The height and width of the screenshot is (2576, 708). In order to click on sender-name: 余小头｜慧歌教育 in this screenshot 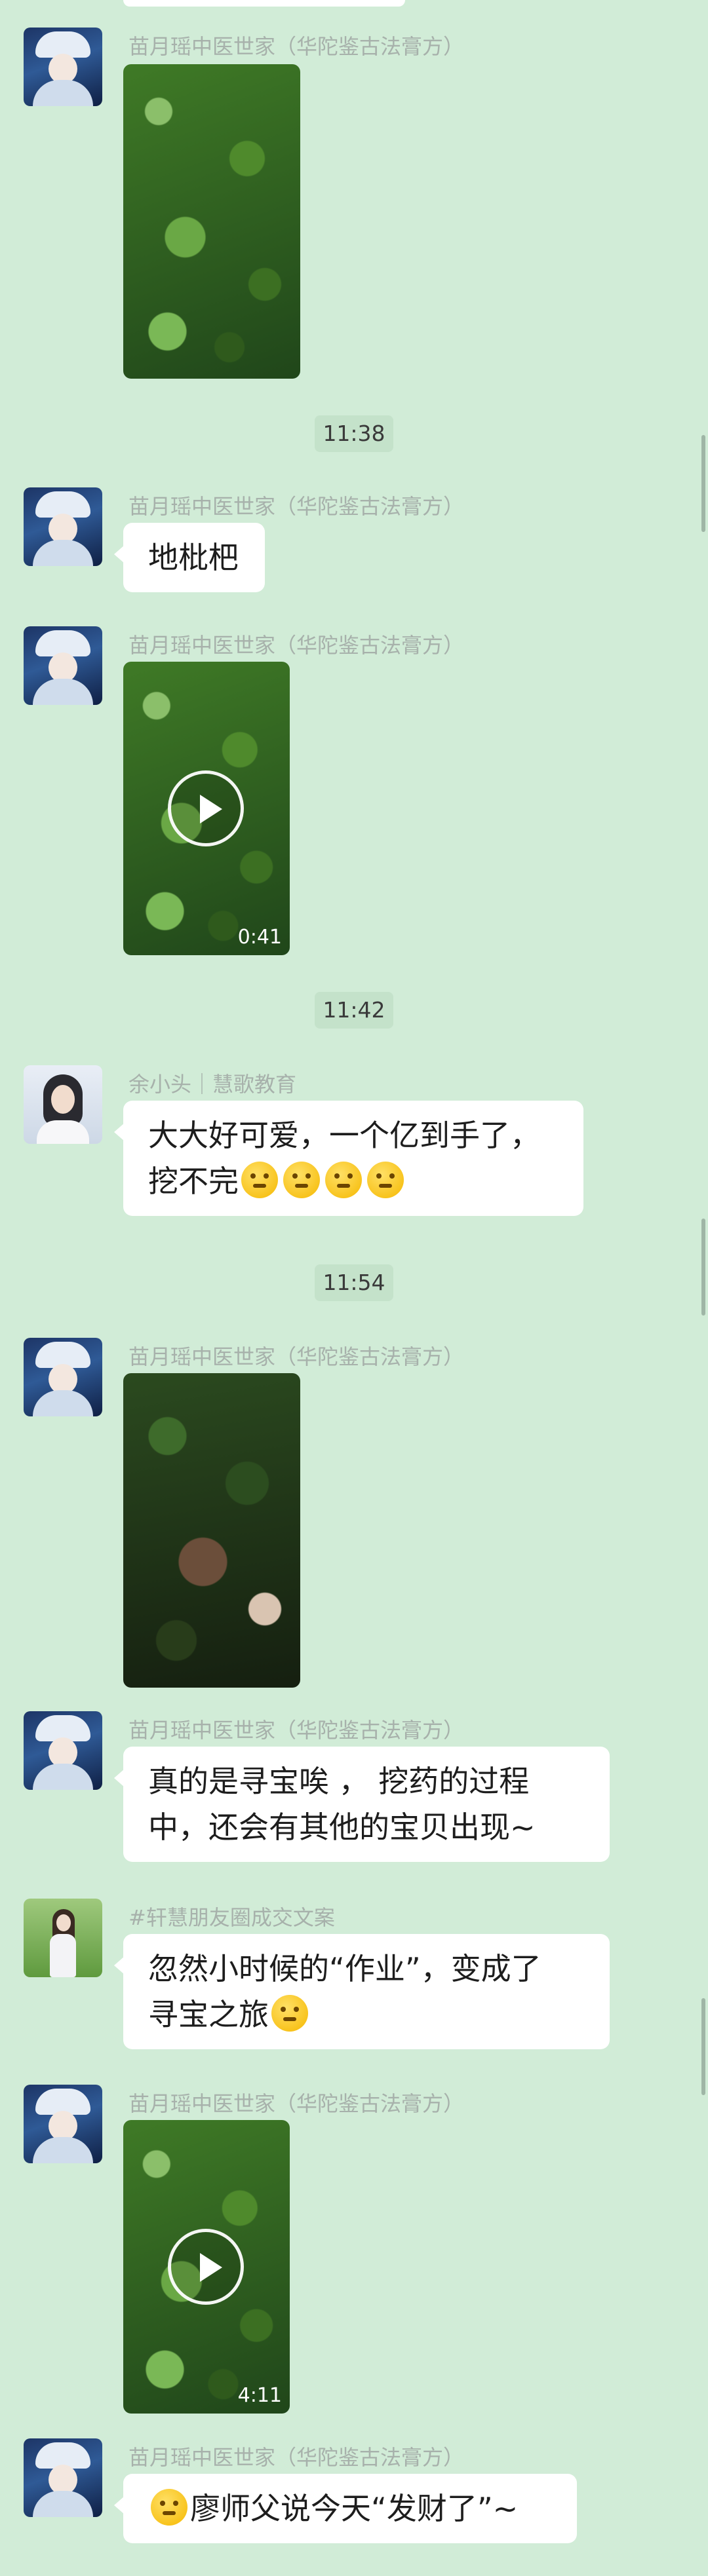, I will do `click(212, 1084)`.